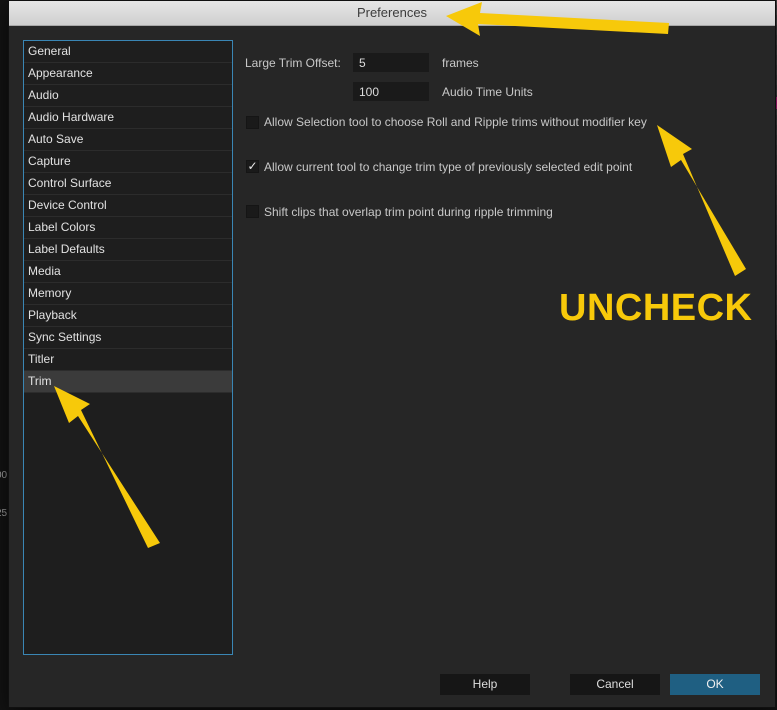 The height and width of the screenshot is (710, 777). I want to click on background-ruler: 00 25, so click(4, 492).